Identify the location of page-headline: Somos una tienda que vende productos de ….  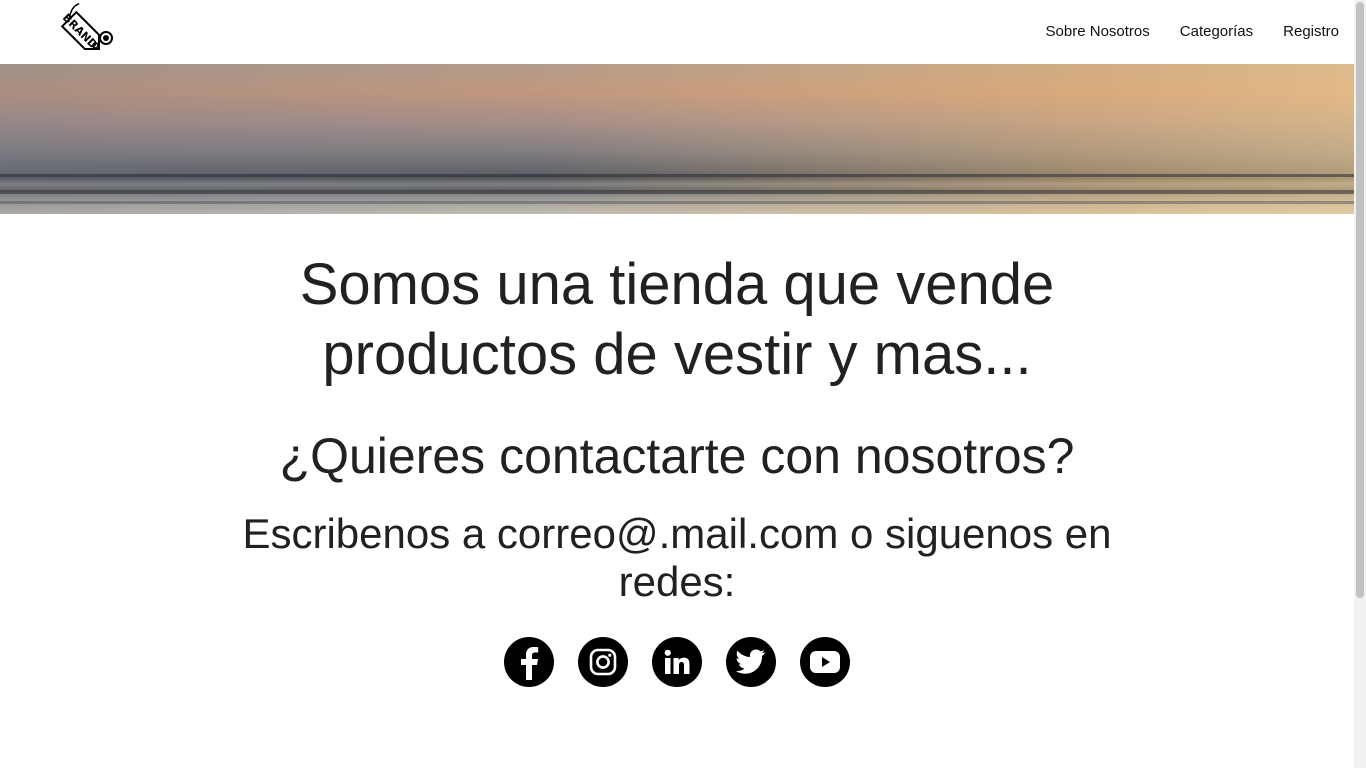
(677, 319).